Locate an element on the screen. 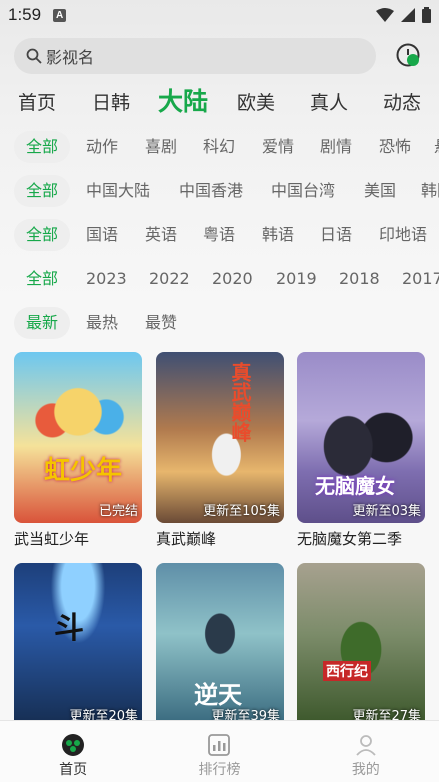  nav-label: 我的 is located at coordinates (365, 770).